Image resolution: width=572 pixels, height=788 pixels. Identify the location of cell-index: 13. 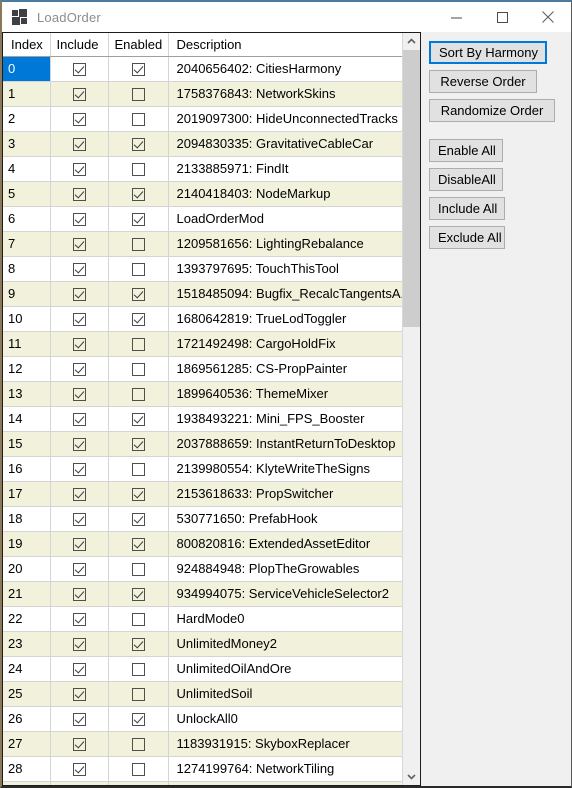
(27, 394).